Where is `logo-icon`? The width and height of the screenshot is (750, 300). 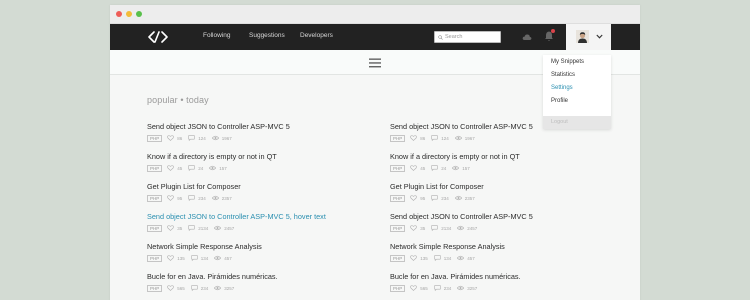 logo-icon is located at coordinates (158, 37).